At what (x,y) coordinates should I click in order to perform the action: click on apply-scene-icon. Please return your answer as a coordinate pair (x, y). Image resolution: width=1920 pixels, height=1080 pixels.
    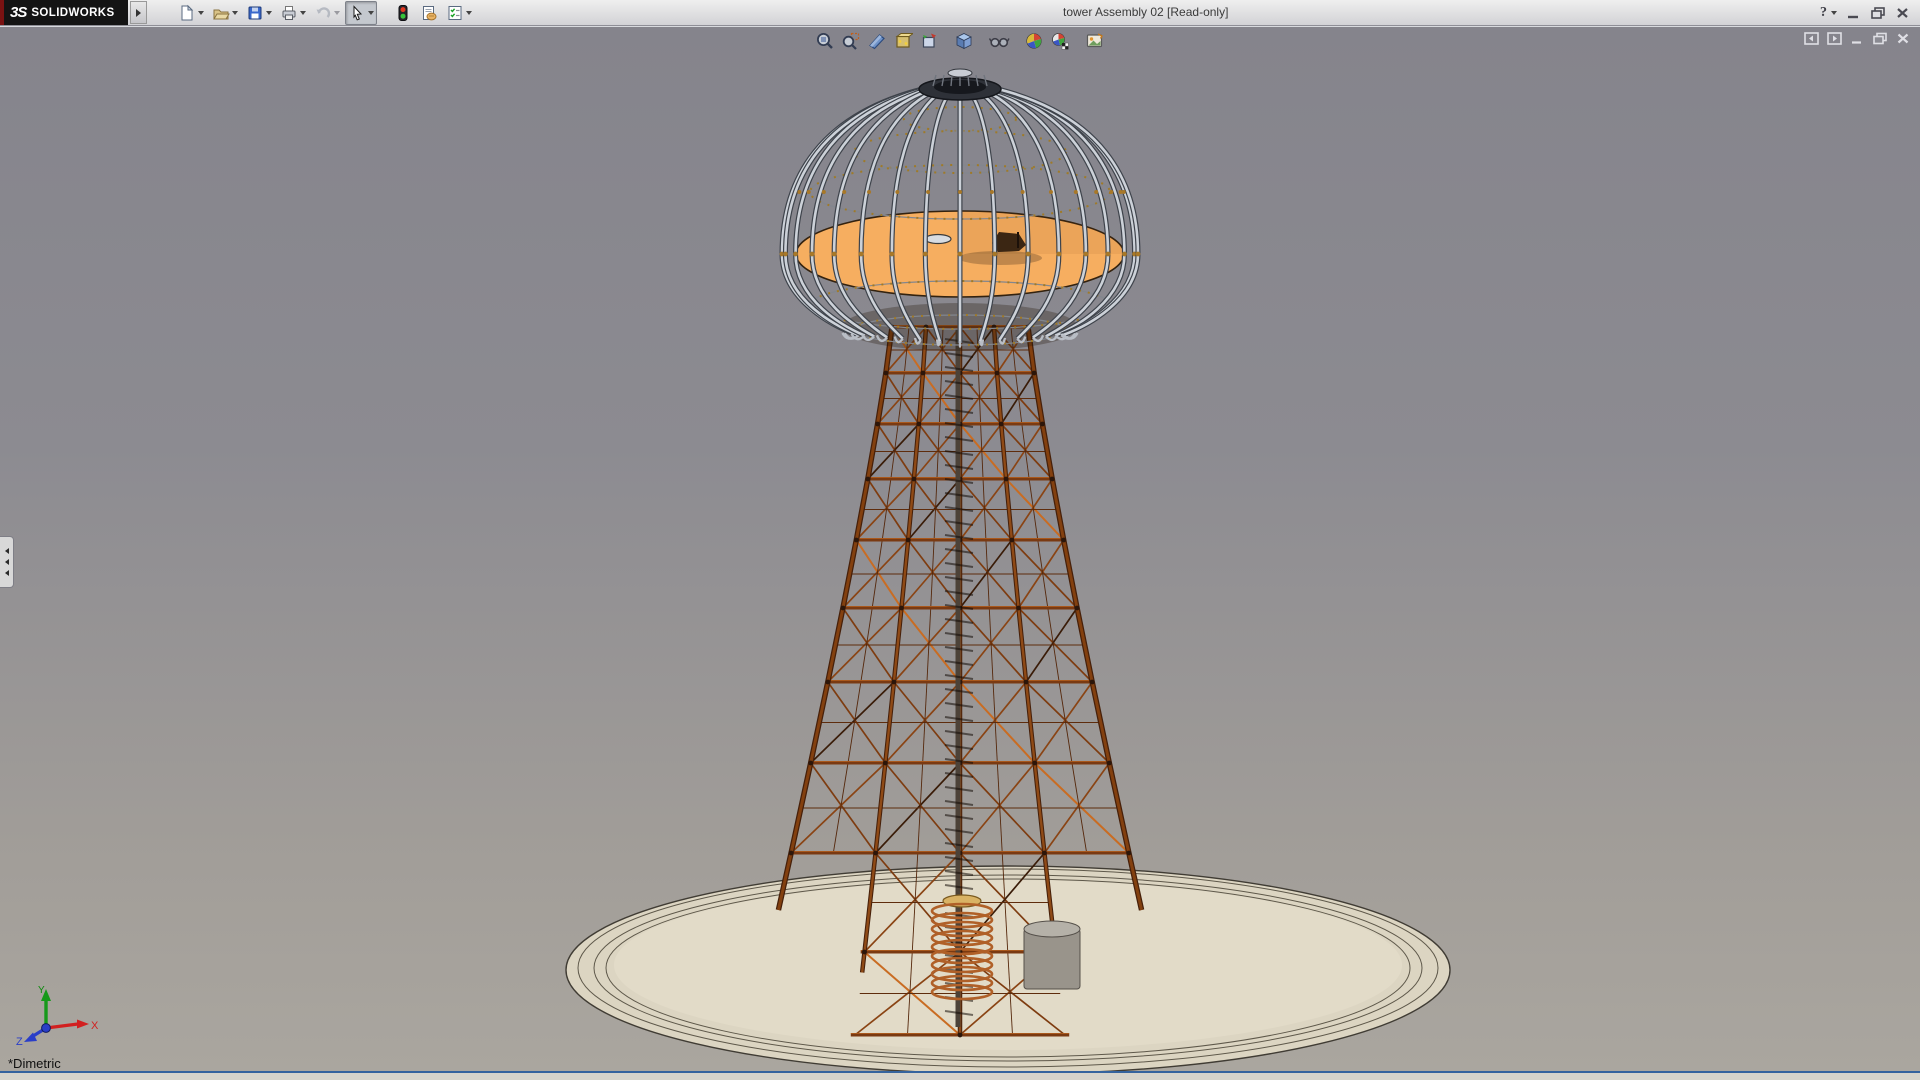
    Looking at the image, I should click on (1060, 41).